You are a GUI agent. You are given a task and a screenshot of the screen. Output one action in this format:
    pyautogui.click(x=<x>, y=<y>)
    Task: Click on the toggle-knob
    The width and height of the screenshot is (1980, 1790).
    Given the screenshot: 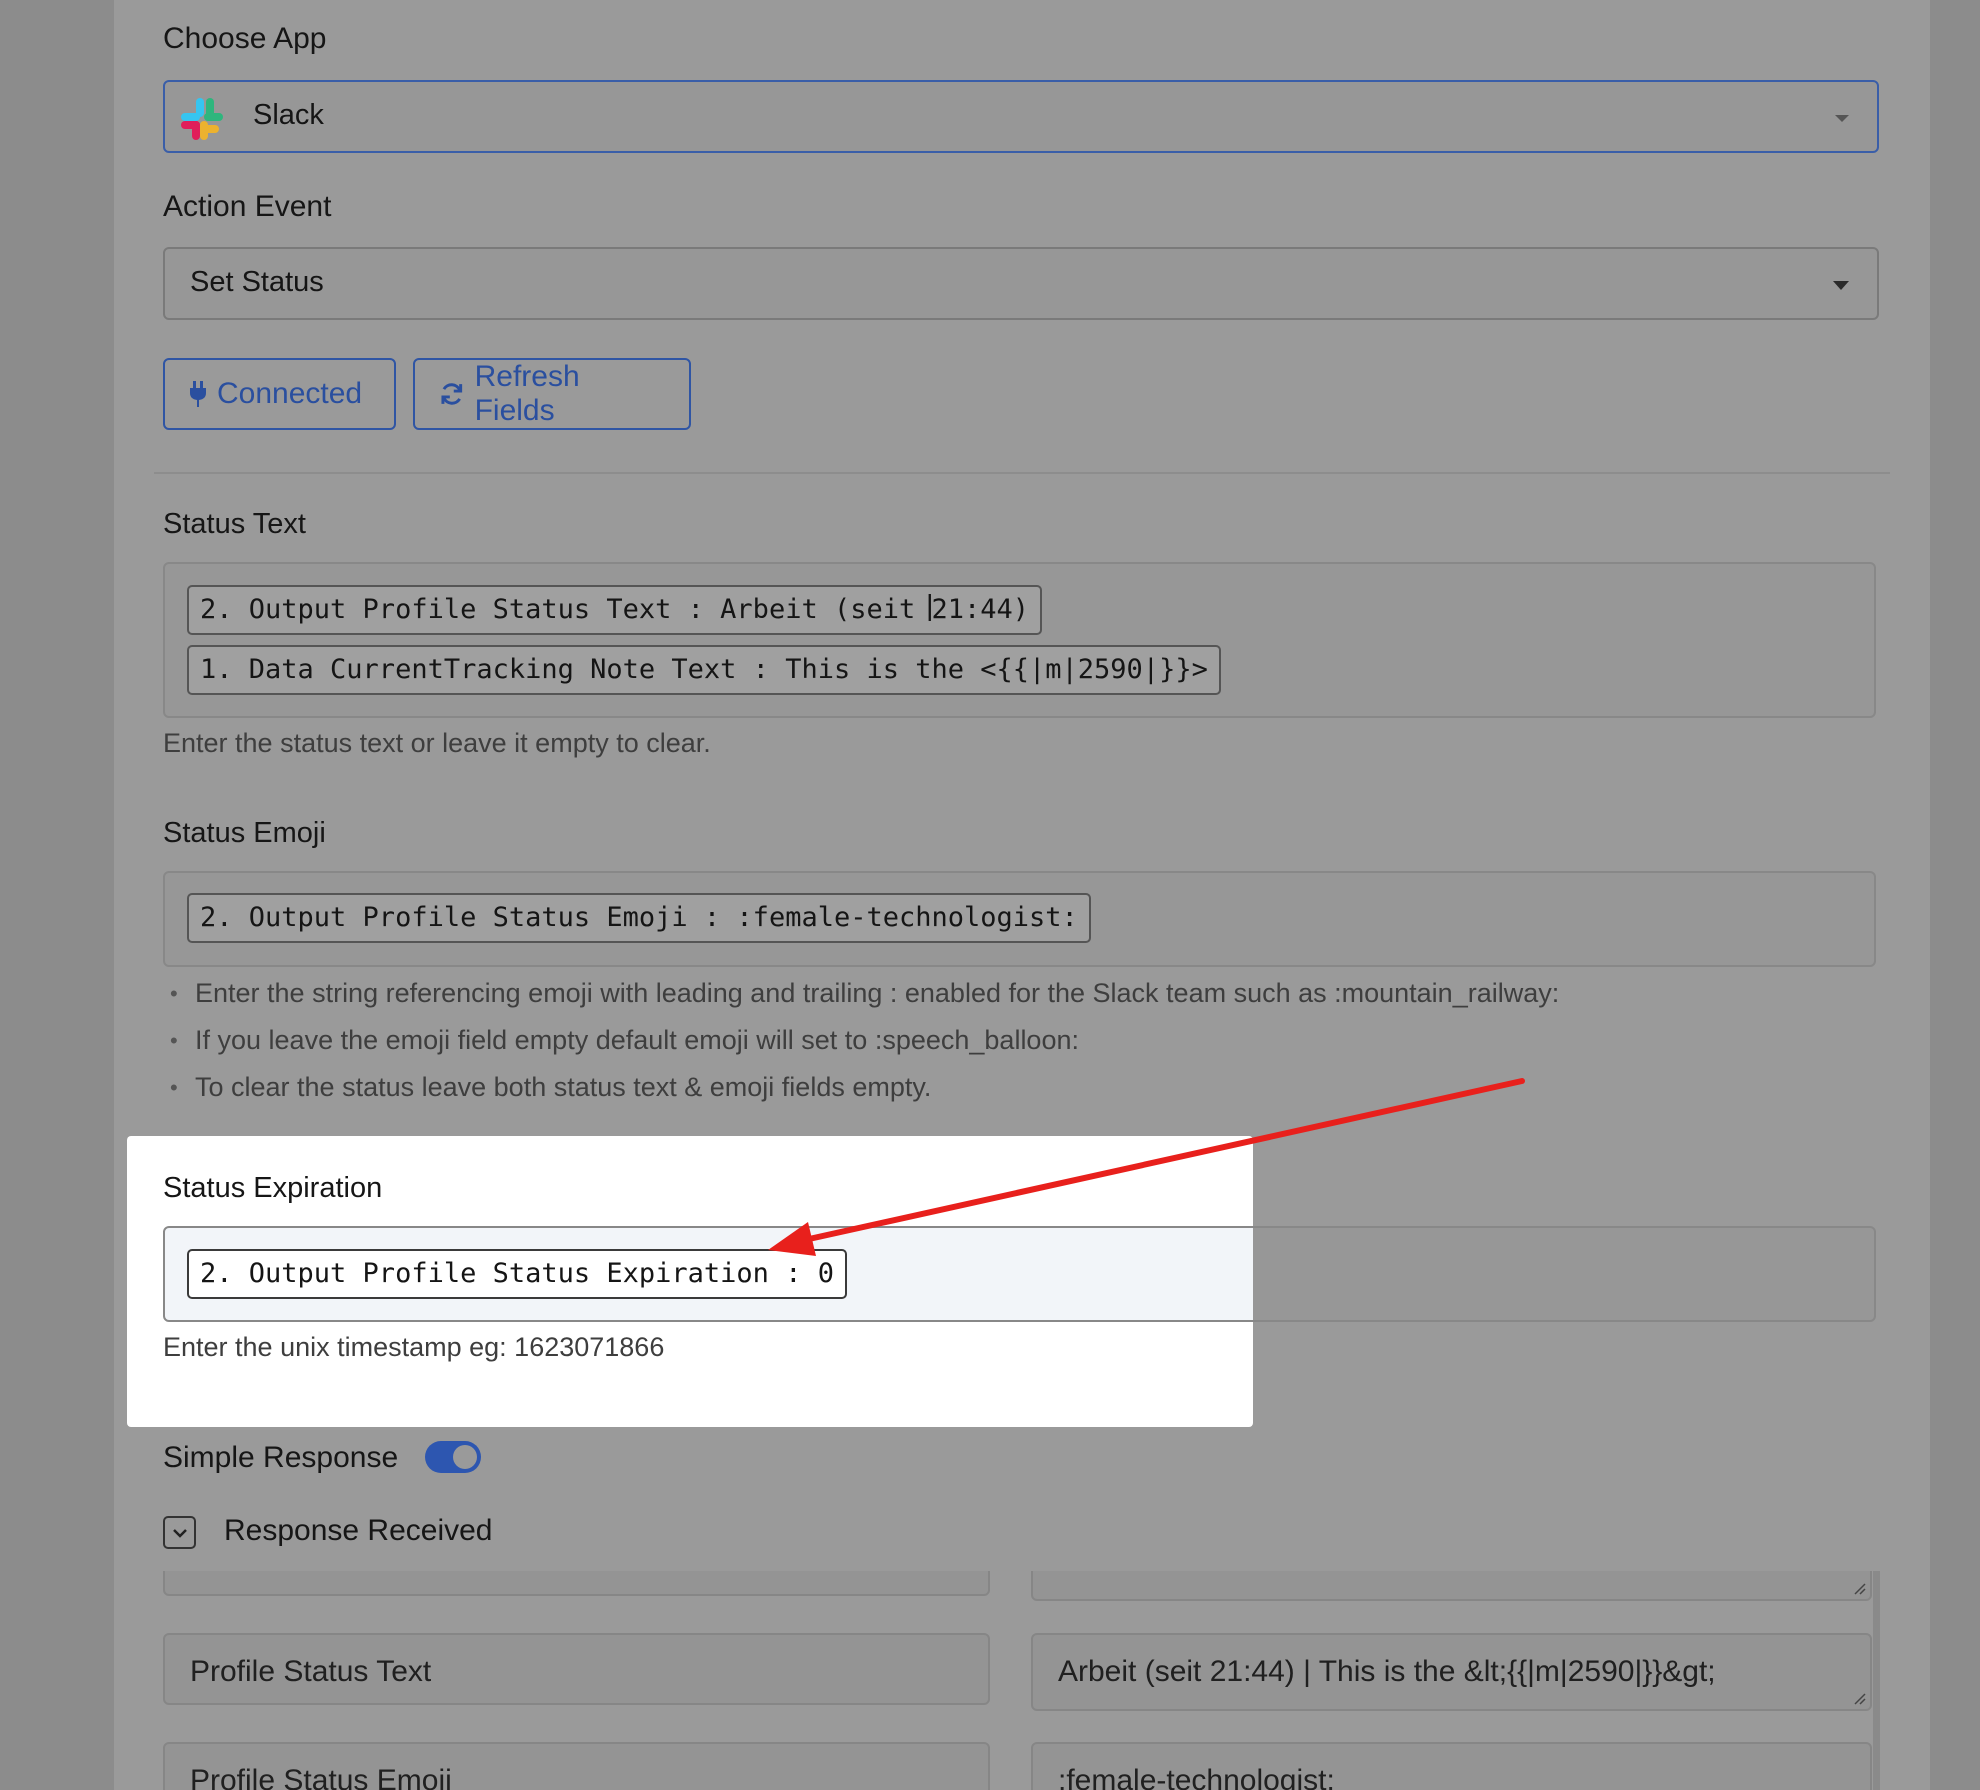 What is the action you would take?
    pyautogui.click(x=465, y=1457)
    